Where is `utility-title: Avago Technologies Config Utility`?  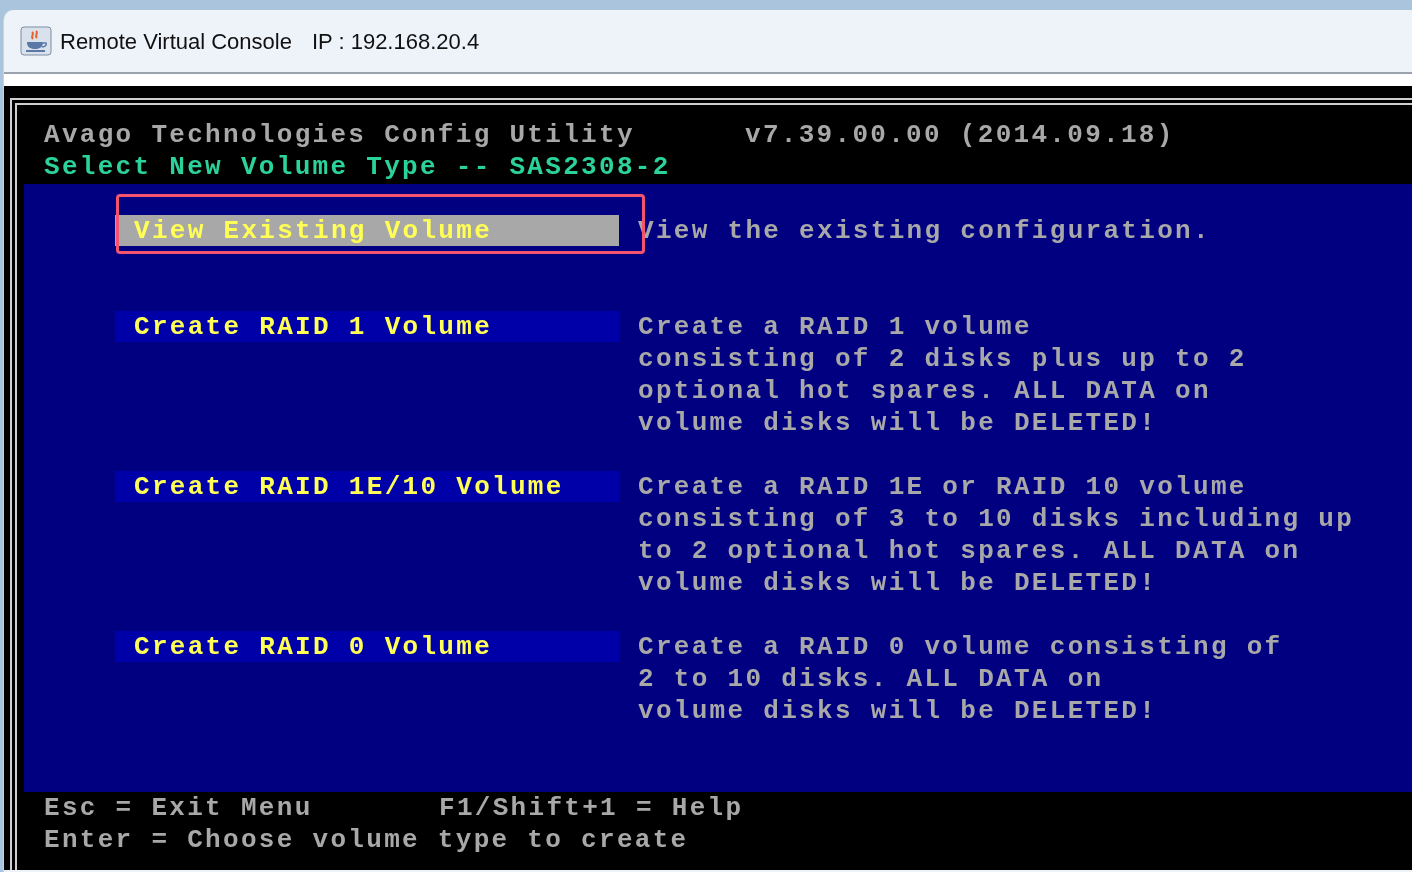
utility-title: Avago Technologies Config Utility is located at coordinates (340, 135).